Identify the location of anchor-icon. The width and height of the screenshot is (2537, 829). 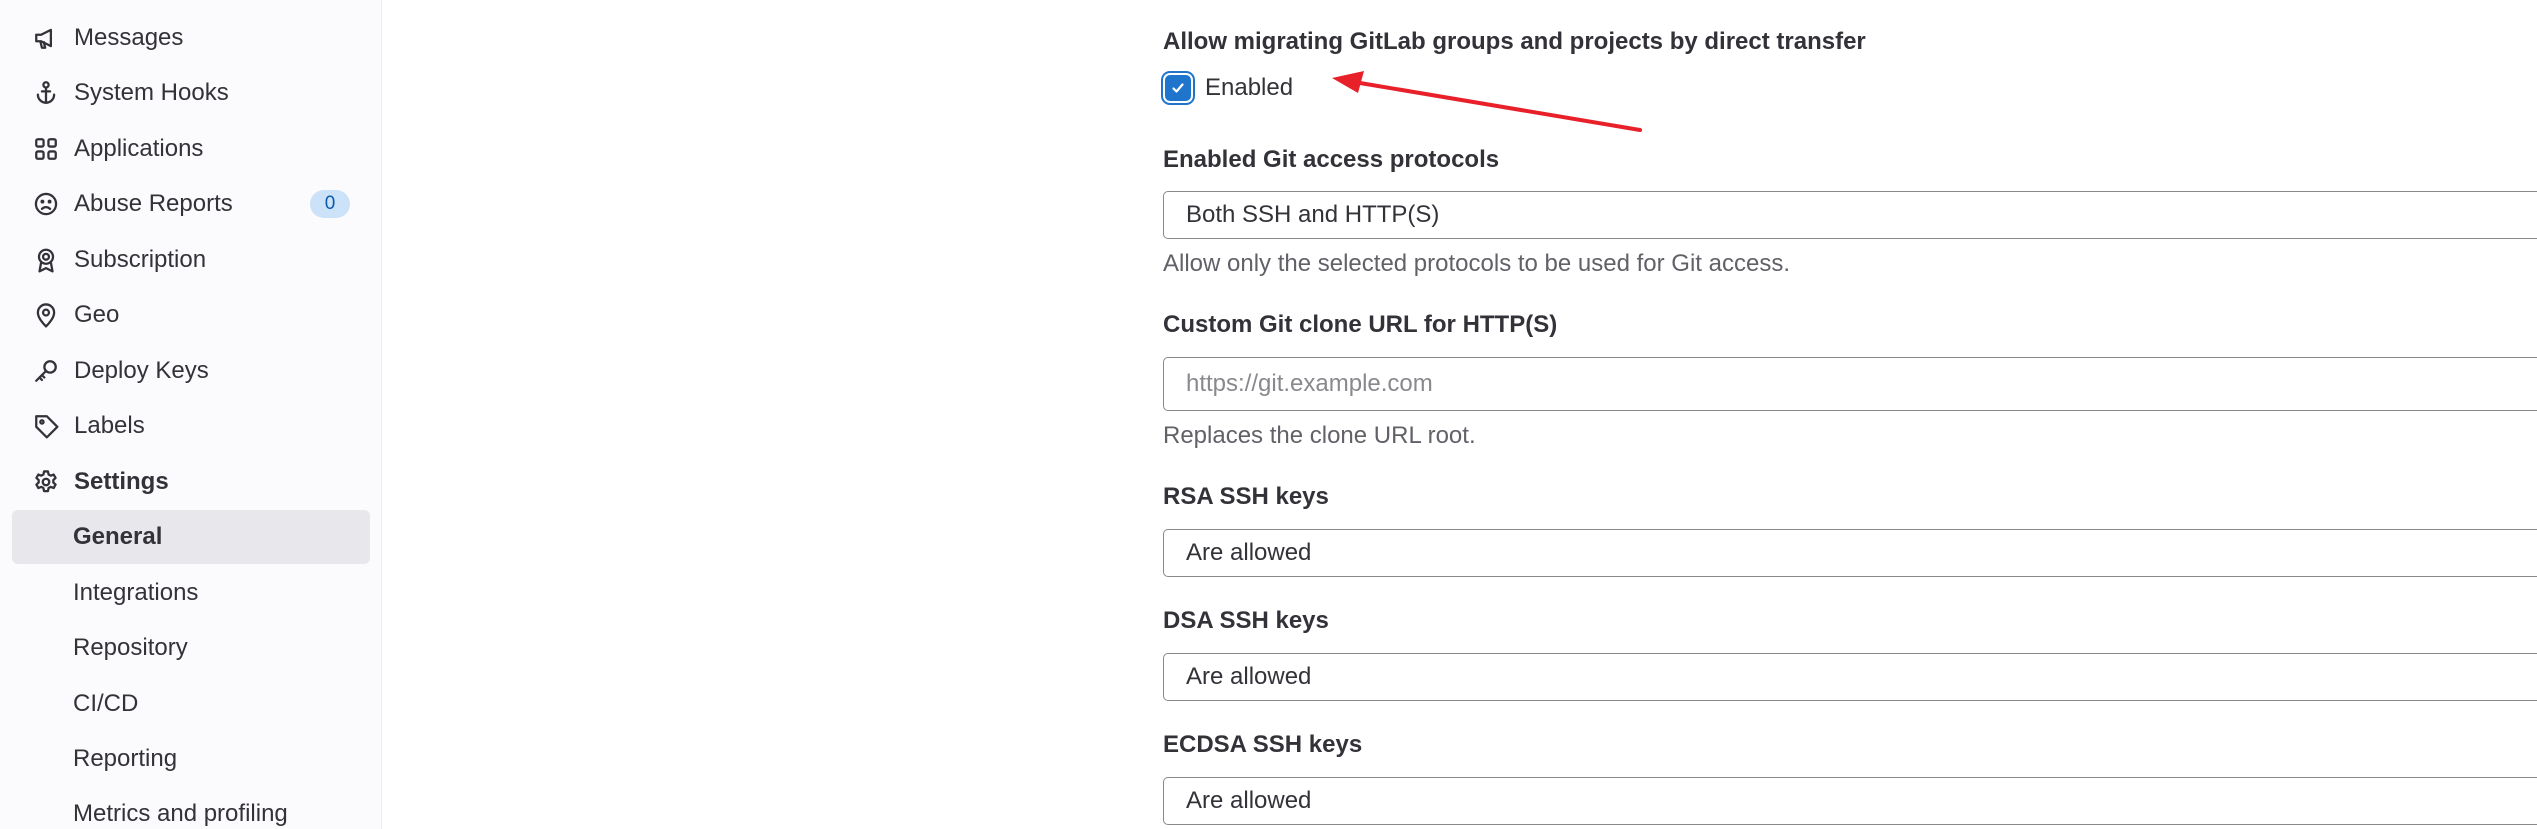
(46, 93).